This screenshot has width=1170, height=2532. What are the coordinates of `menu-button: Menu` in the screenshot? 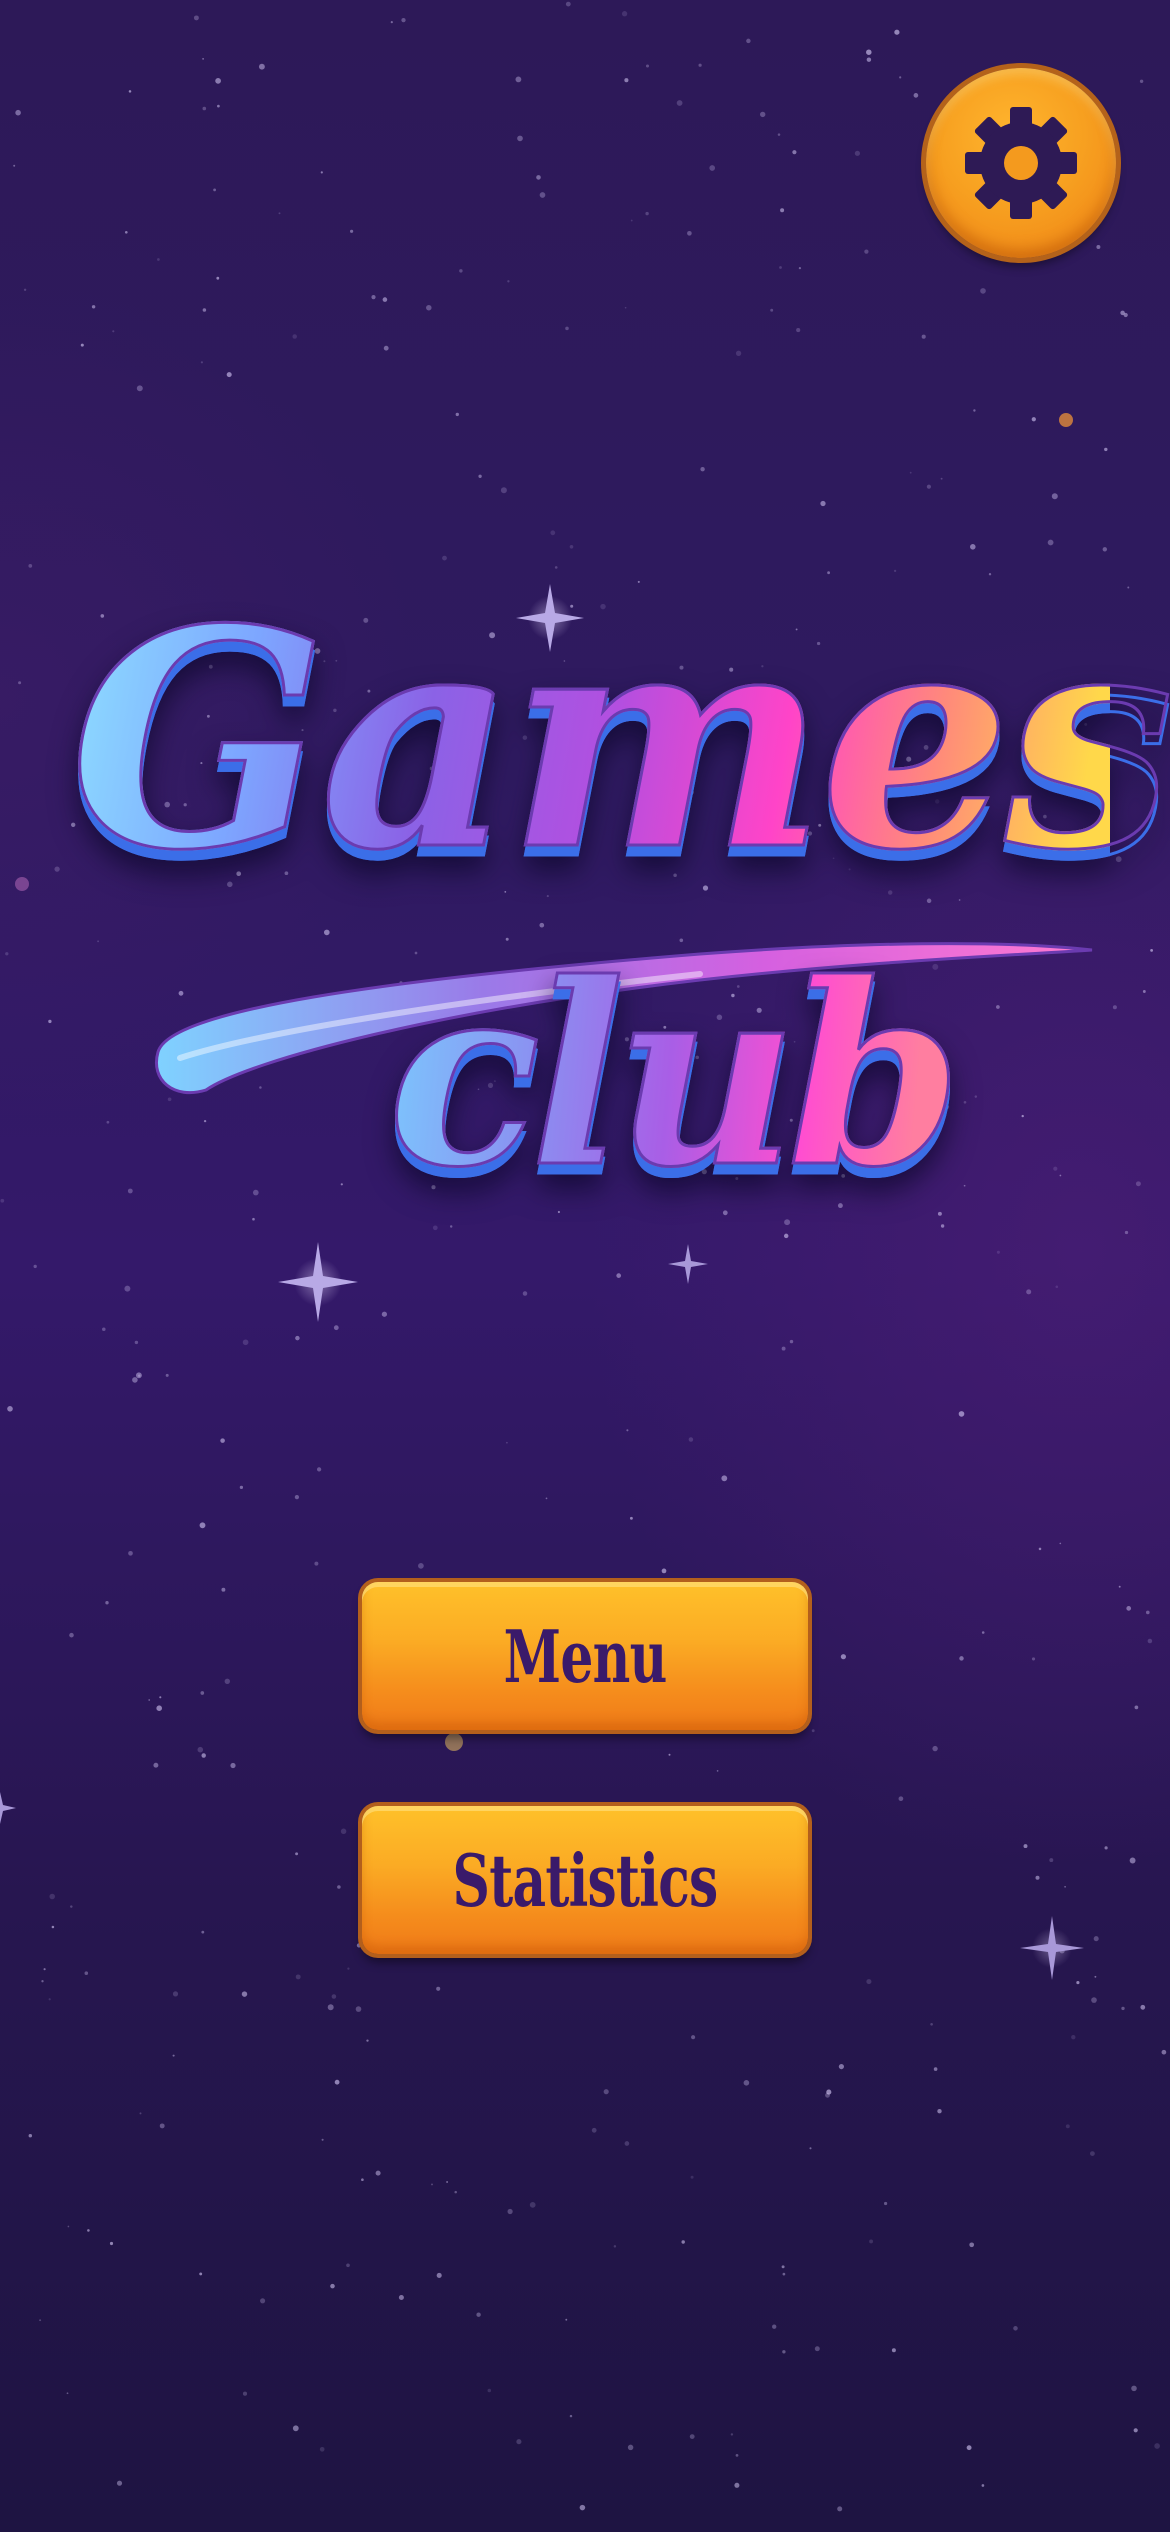 It's located at (585, 1656).